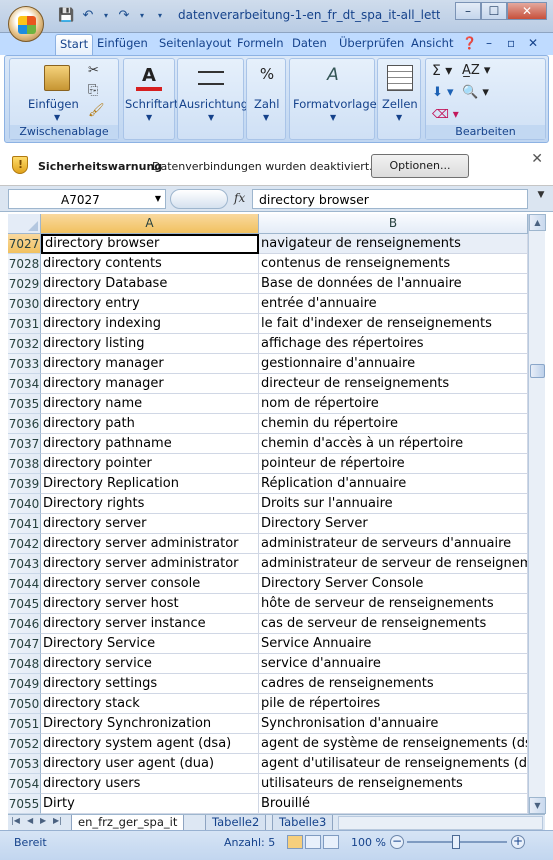 This screenshot has height=860, width=553. I want to click on cell-a: directory name, so click(150, 404).